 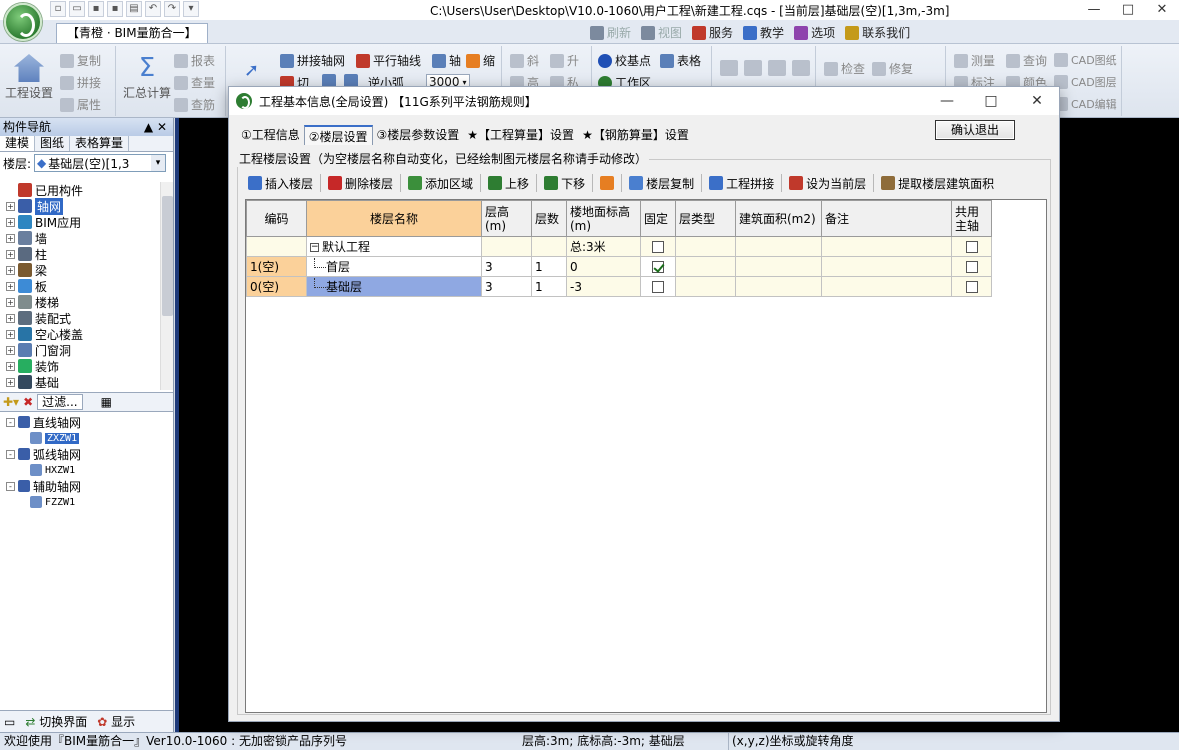 I want to click on cell-height: 3, so click(x=506, y=266).